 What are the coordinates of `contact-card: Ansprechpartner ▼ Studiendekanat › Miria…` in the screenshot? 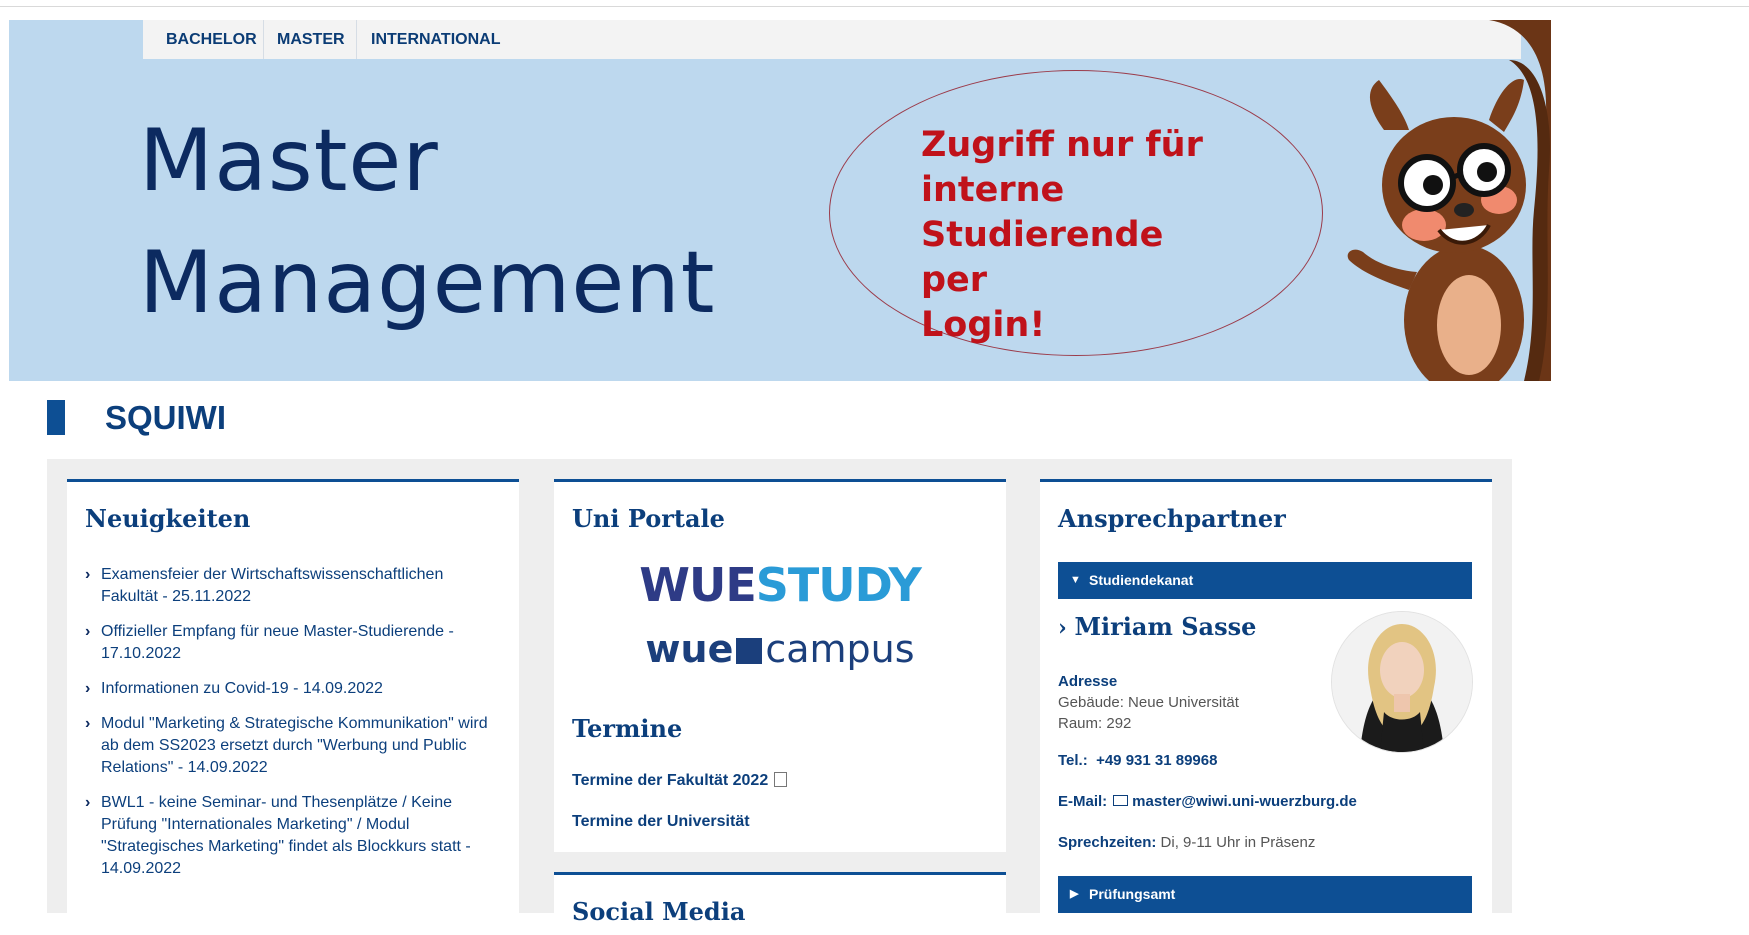 It's located at (1266, 700).